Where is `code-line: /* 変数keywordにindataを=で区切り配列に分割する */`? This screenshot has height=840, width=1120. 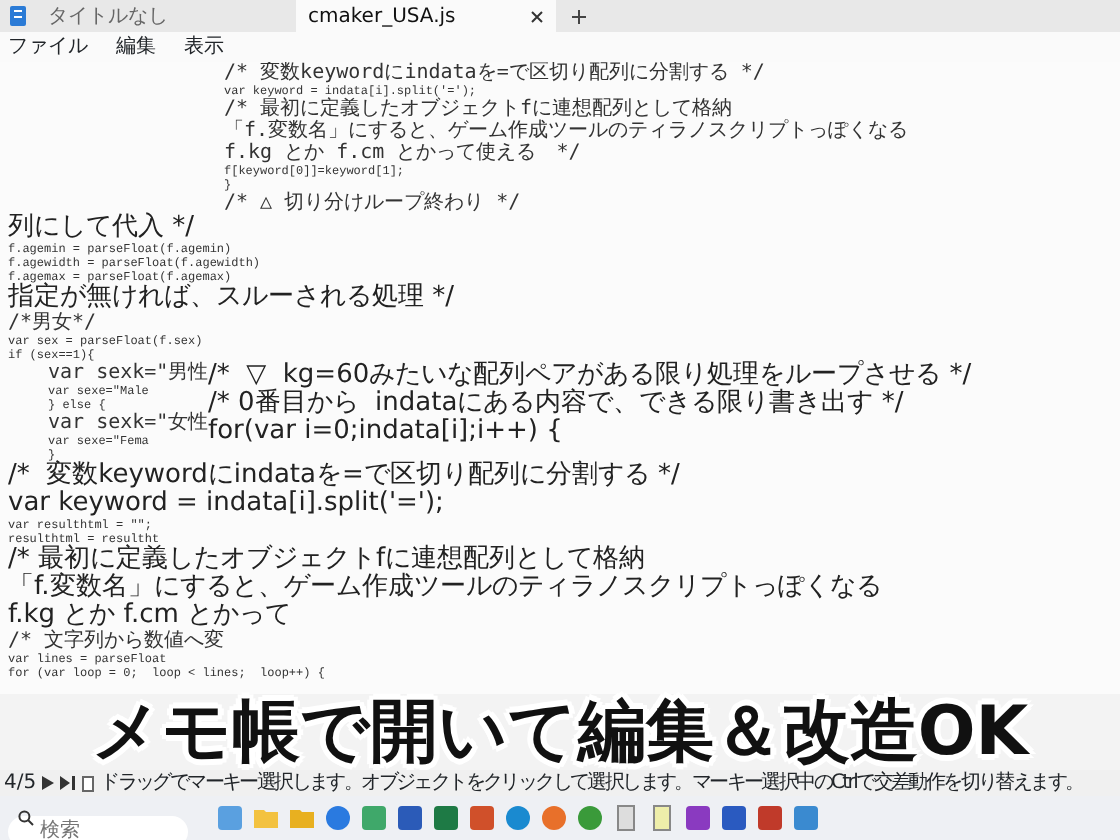
code-line: /* 変数keywordにindataを=で区切り配列に分割する */ is located at coordinates (345, 476).